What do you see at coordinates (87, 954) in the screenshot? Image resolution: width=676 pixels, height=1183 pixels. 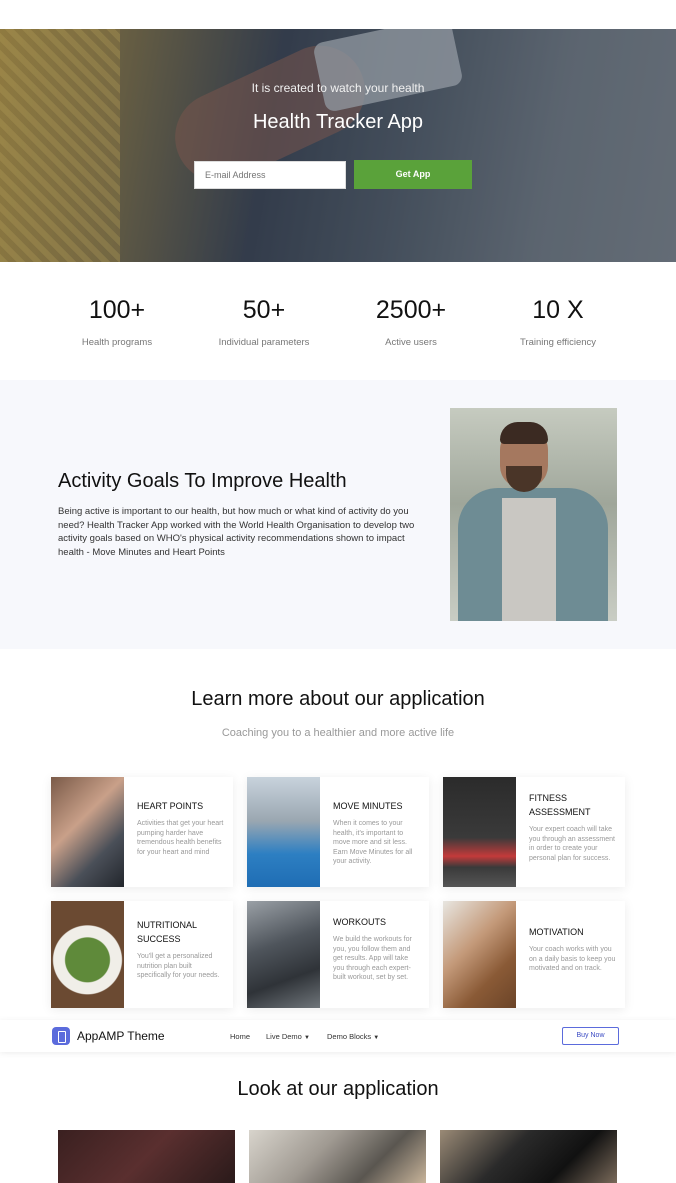 I see `salad-bowl-image` at bounding box center [87, 954].